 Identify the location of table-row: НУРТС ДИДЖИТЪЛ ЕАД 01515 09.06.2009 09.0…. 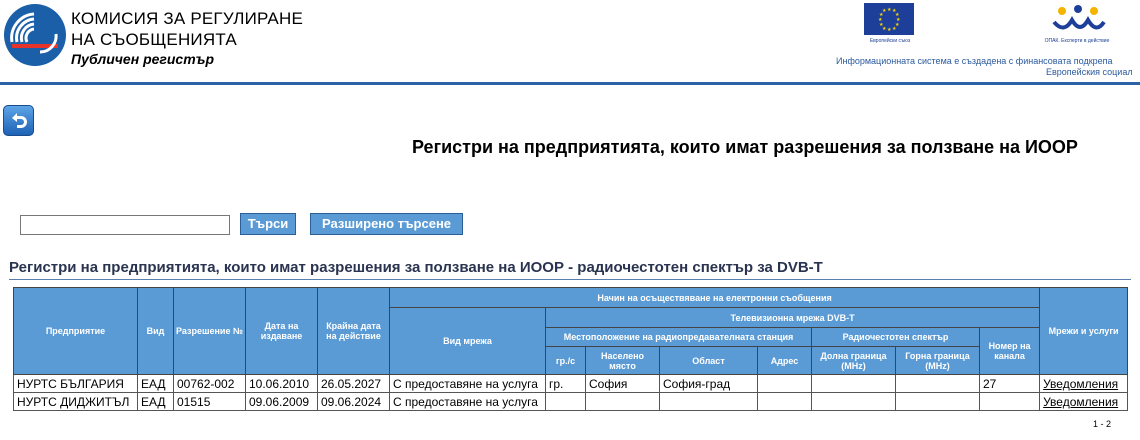
(571, 401).